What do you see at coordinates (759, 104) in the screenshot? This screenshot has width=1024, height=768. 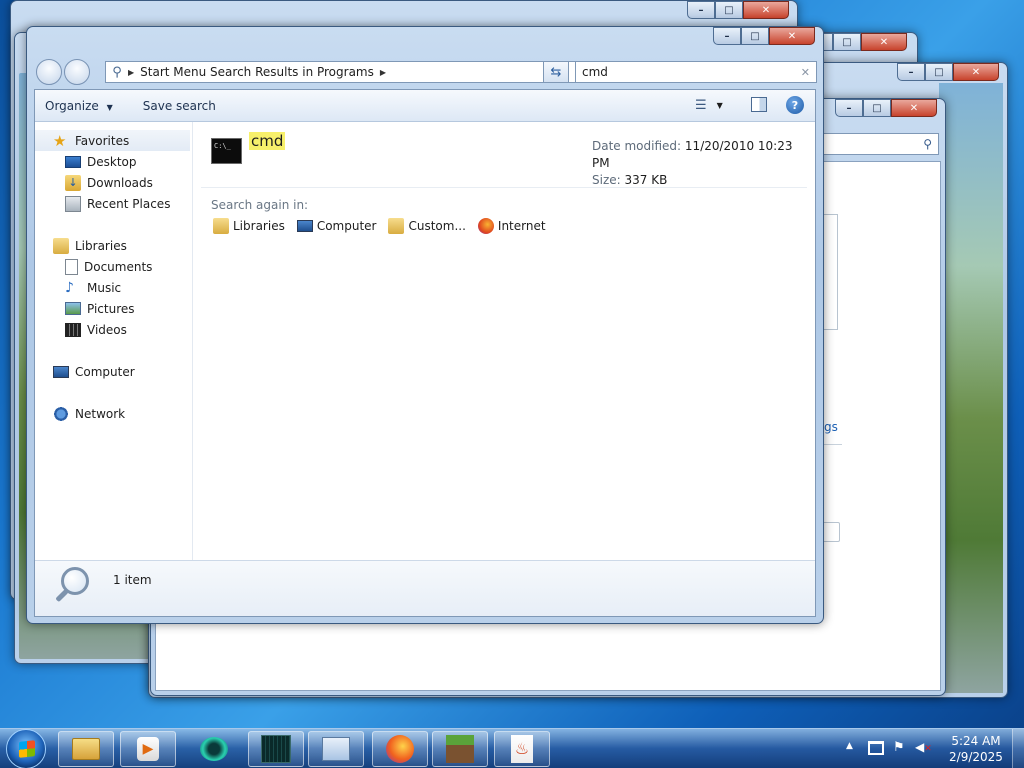 I see `preview-pane-button` at bounding box center [759, 104].